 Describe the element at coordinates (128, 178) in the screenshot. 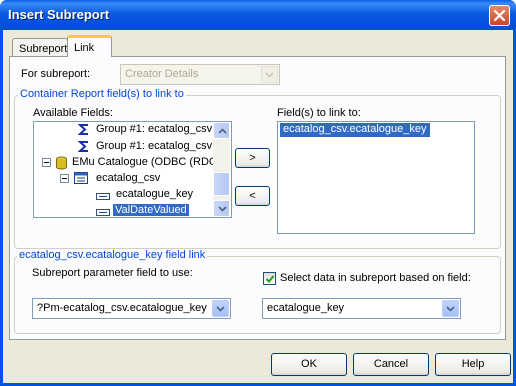

I see `tree-item-label: ecatalog_csv` at that location.